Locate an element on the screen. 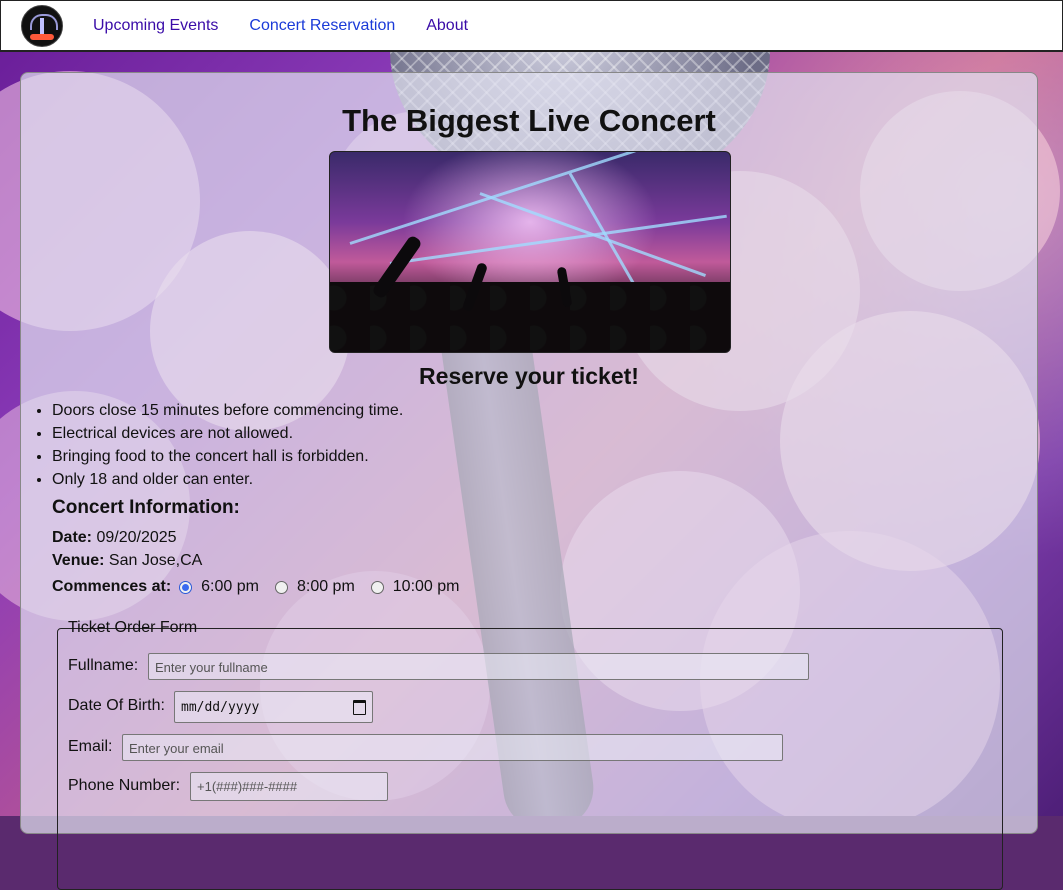 This screenshot has height=890, width=1063. email-input: Enter your email is located at coordinates (452, 747).